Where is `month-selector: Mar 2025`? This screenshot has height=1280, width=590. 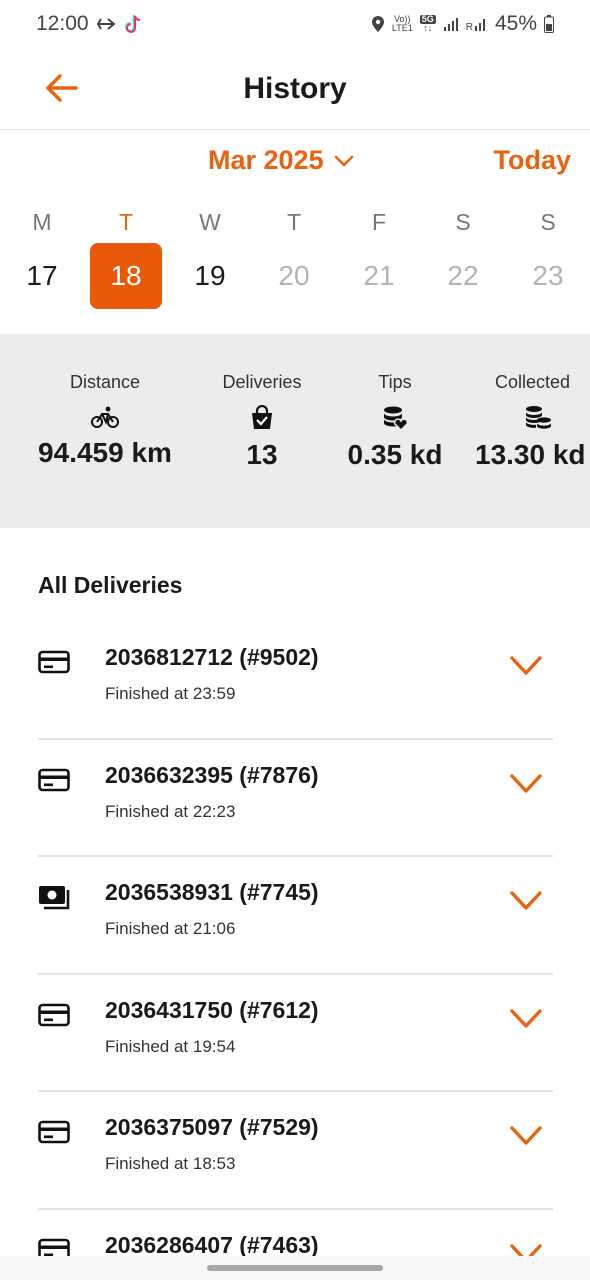 month-selector: Mar 2025 is located at coordinates (281, 160).